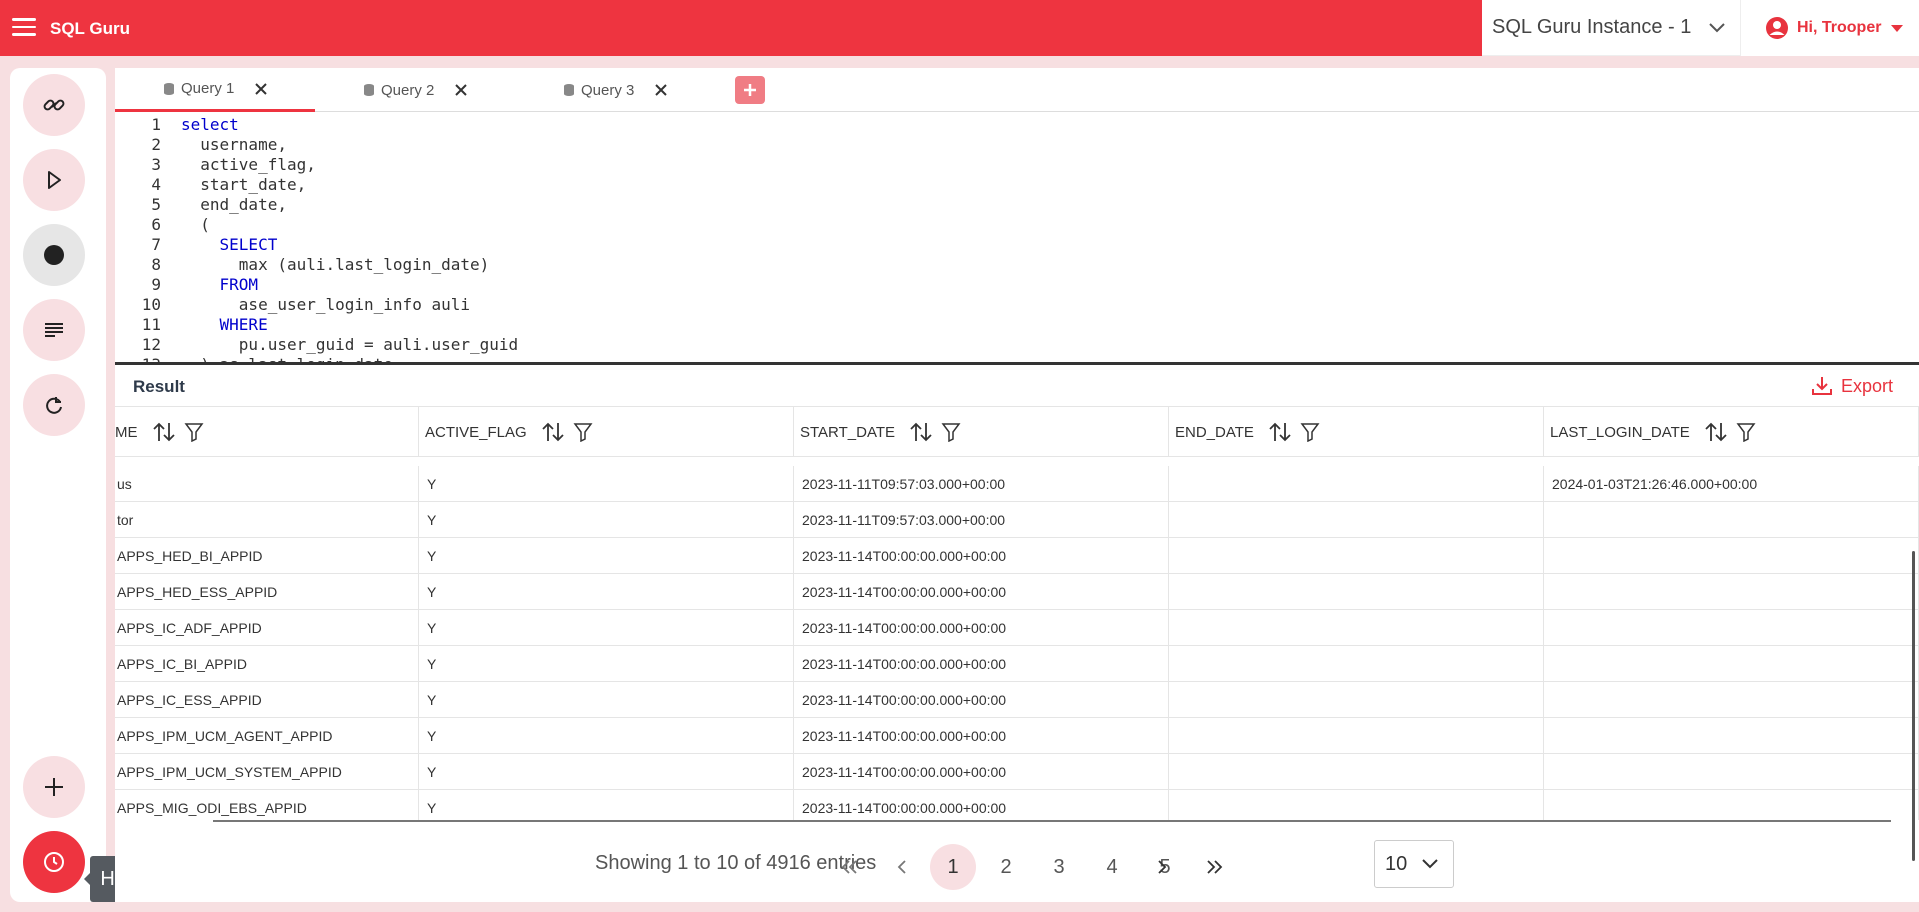 The height and width of the screenshot is (912, 1919). What do you see at coordinates (54, 405) in the screenshot?
I see `refresh-button` at bounding box center [54, 405].